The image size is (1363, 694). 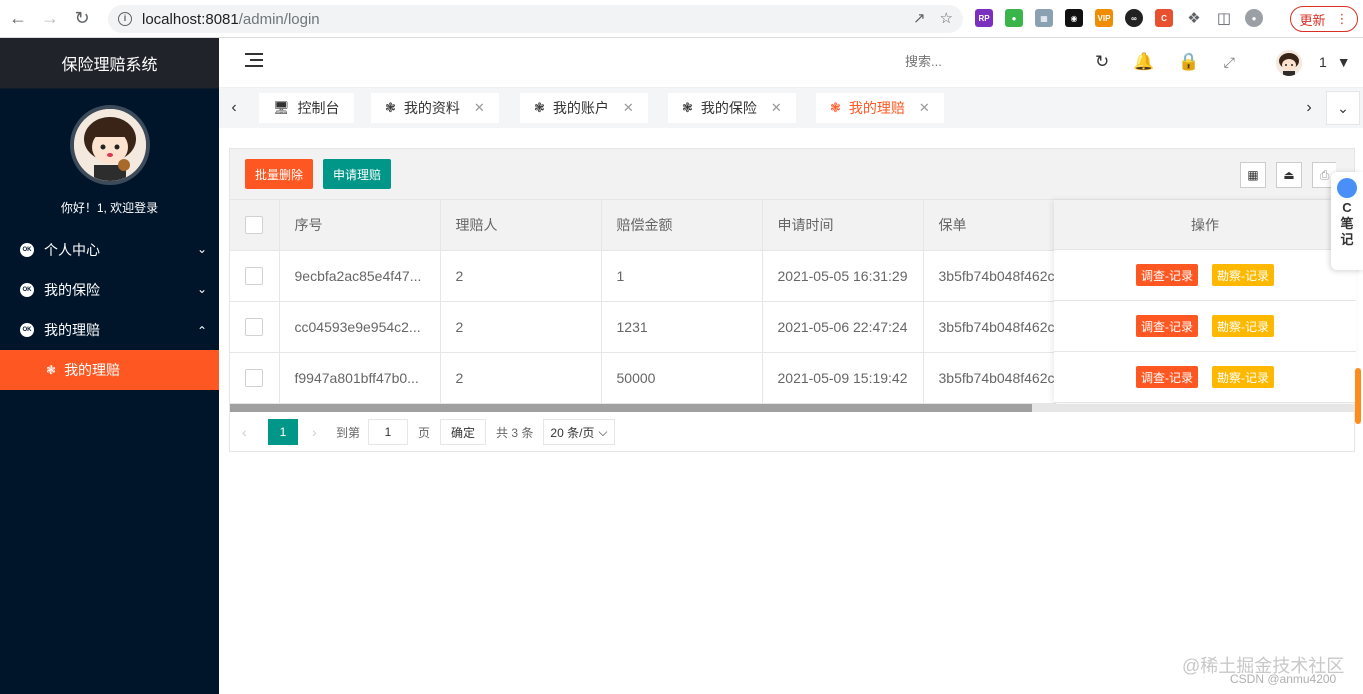 I want to click on column-filter-icon: ▦, so click(x=1253, y=175).